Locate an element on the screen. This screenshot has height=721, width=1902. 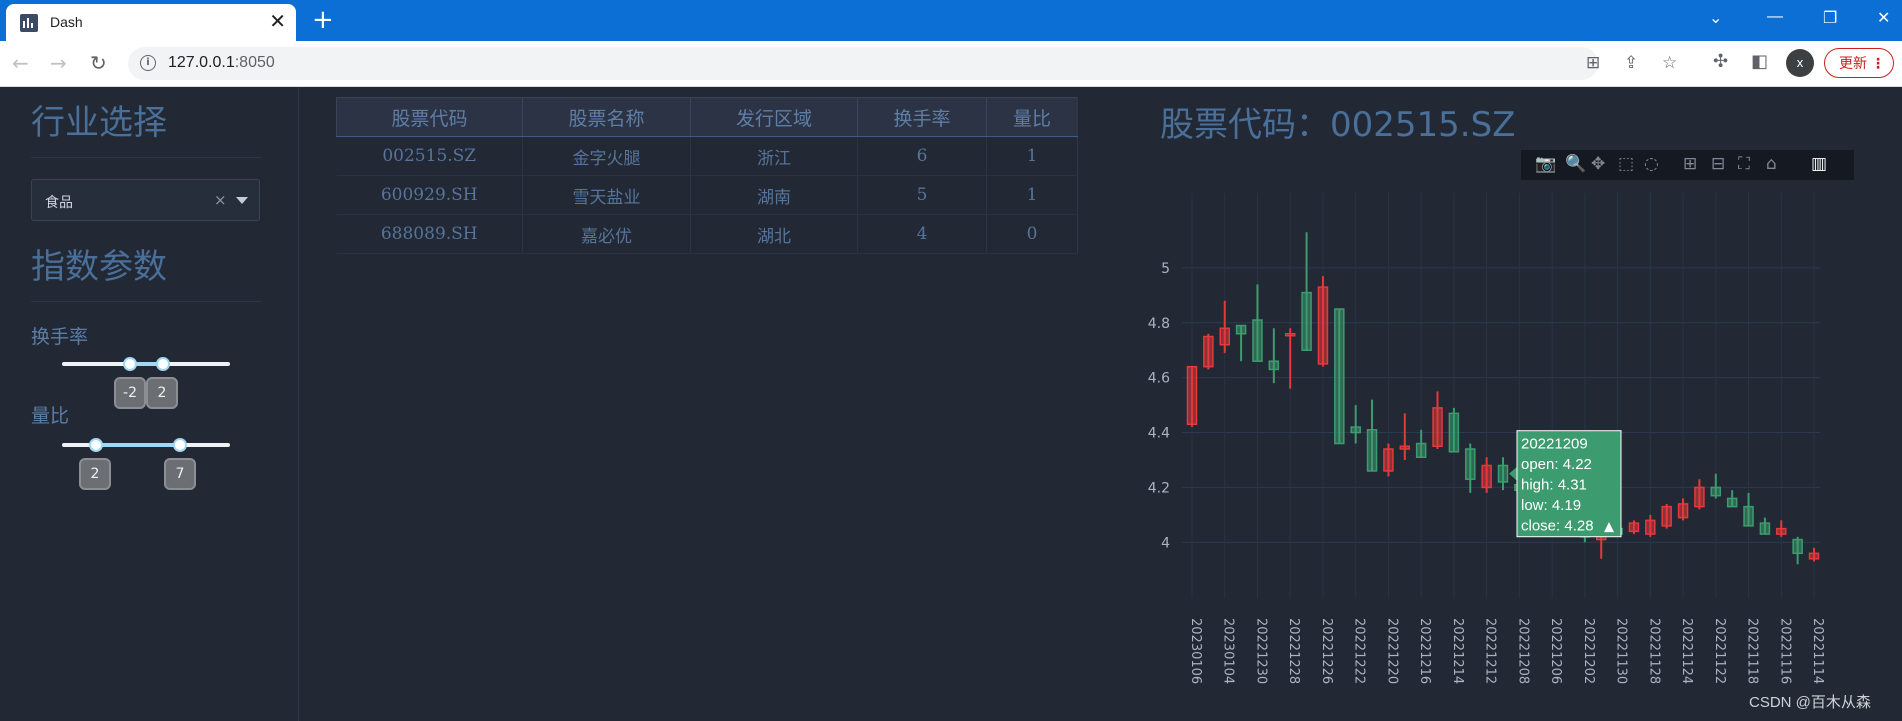
turnover-slider-rail is located at coordinates (146, 364).